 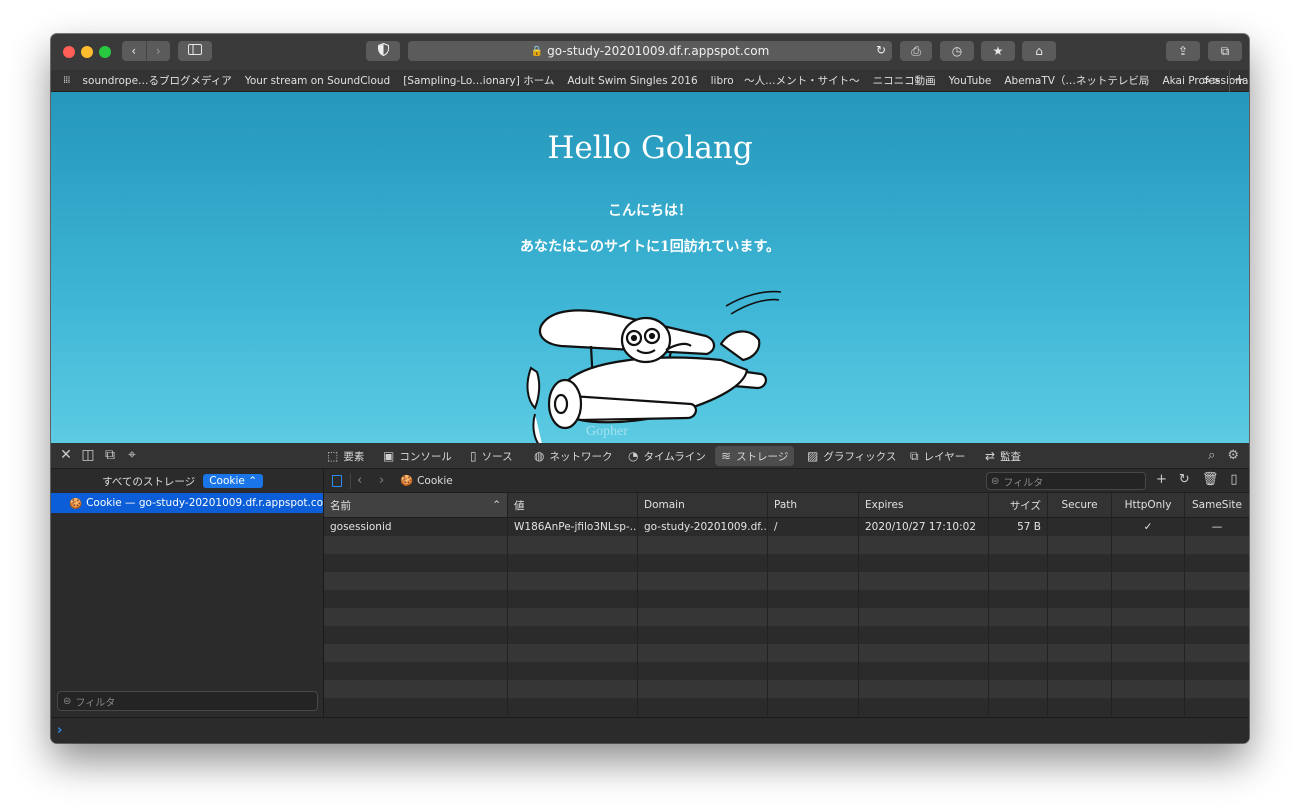 What do you see at coordinates (924, 527) in the screenshot?
I see `cookie-expires: 2020/10/27 17:10:02` at bounding box center [924, 527].